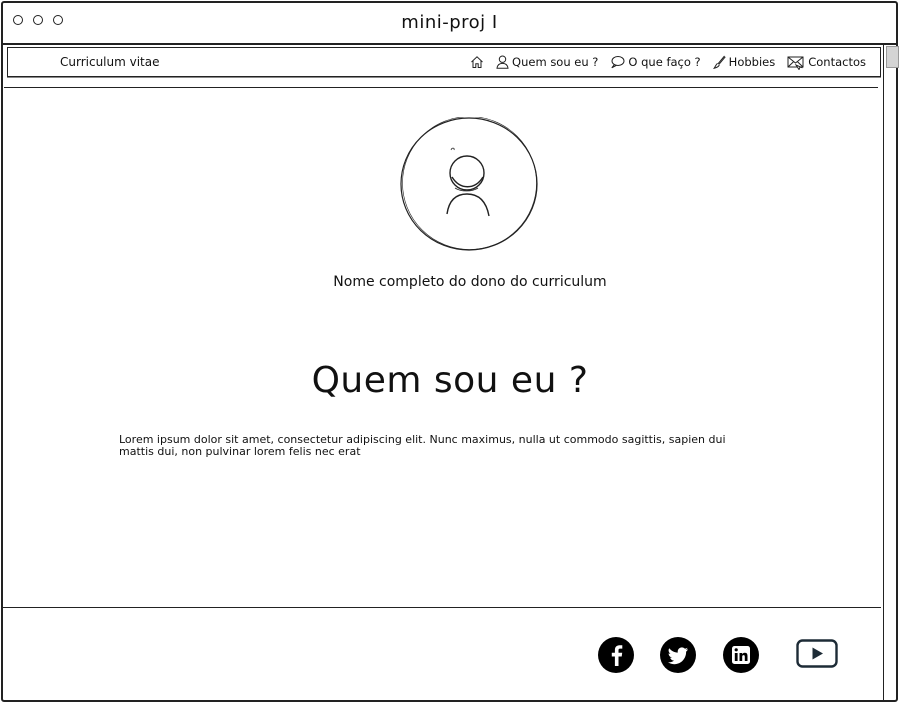  Describe the element at coordinates (741, 655) in the screenshot. I see `linkedin-icon` at that location.